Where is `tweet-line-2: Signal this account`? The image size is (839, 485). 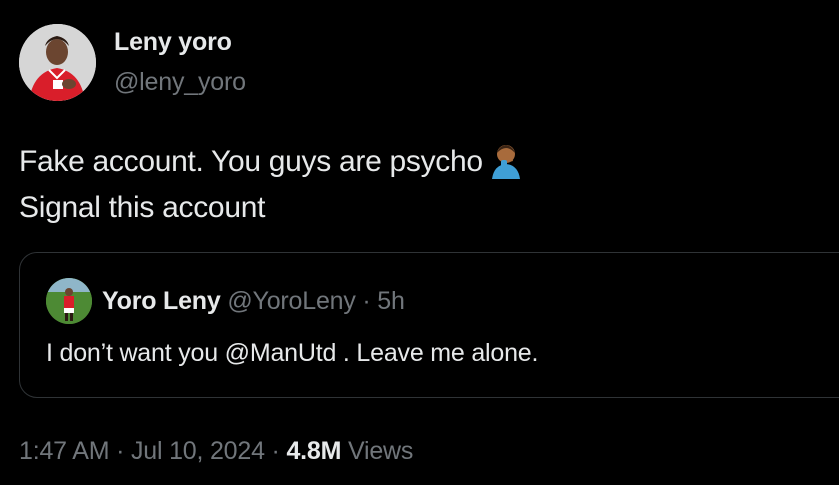 tweet-line-2: Signal this account is located at coordinates (271, 208).